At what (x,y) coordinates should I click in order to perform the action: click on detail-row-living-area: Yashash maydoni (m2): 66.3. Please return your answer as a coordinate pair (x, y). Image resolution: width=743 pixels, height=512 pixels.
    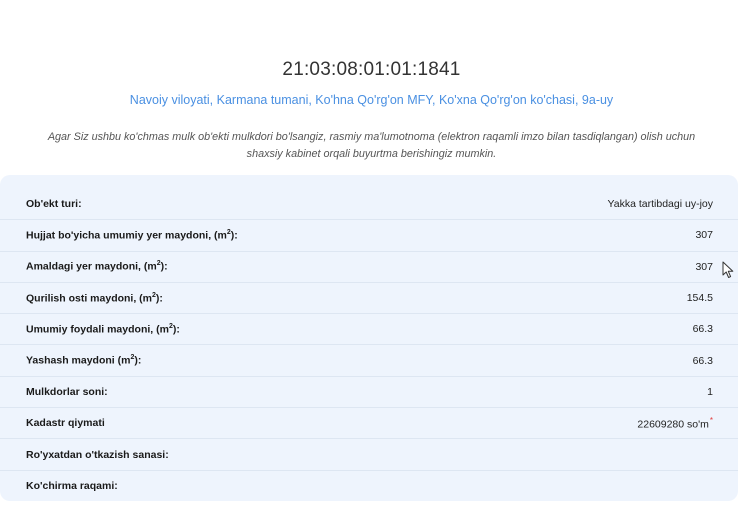
    Looking at the image, I should click on (369, 361).